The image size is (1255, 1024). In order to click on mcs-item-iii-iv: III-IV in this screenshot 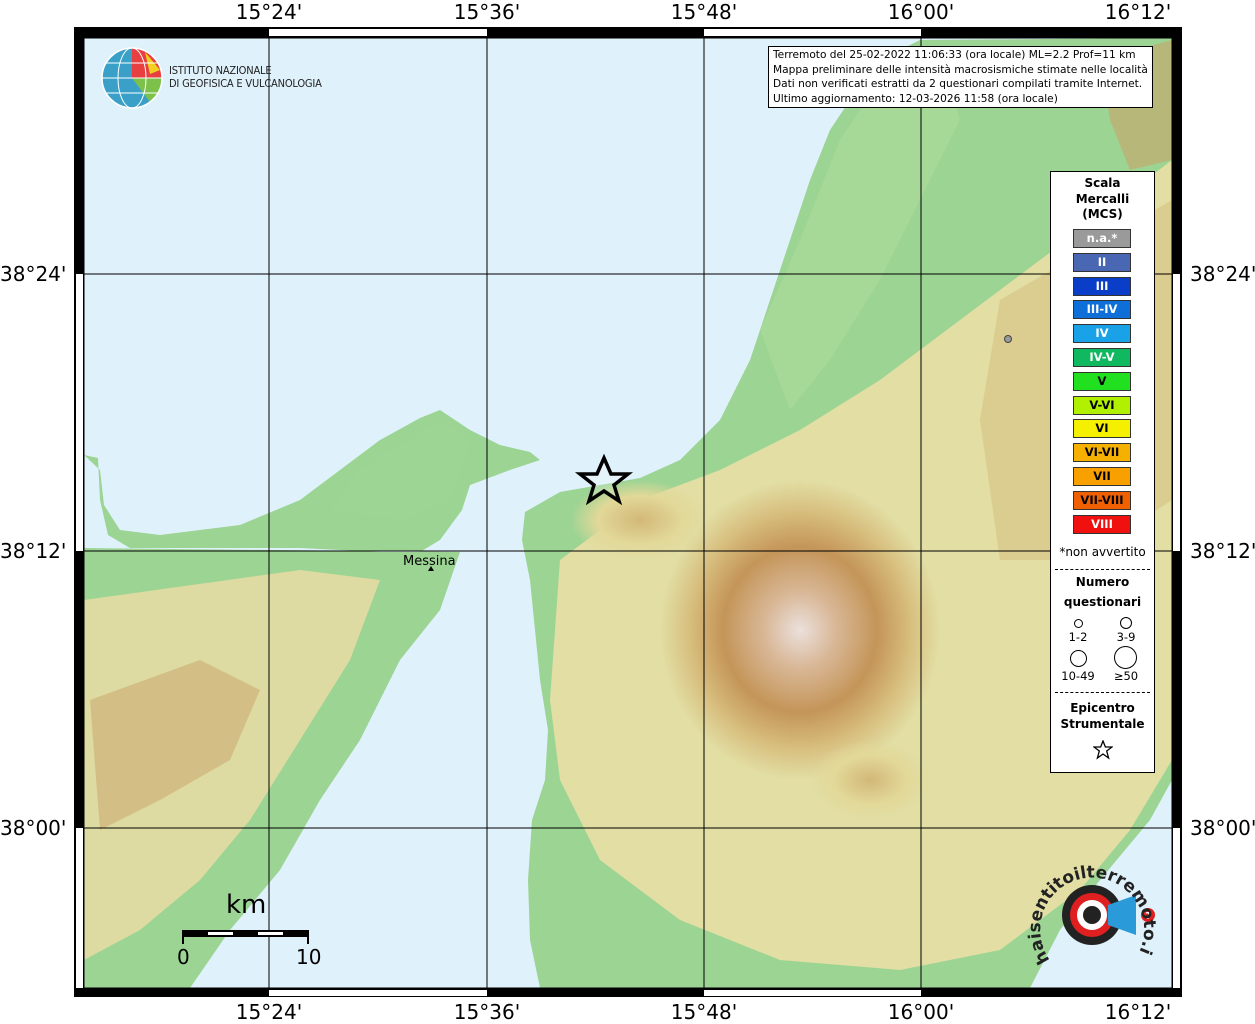, I will do `click(1102, 310)`.